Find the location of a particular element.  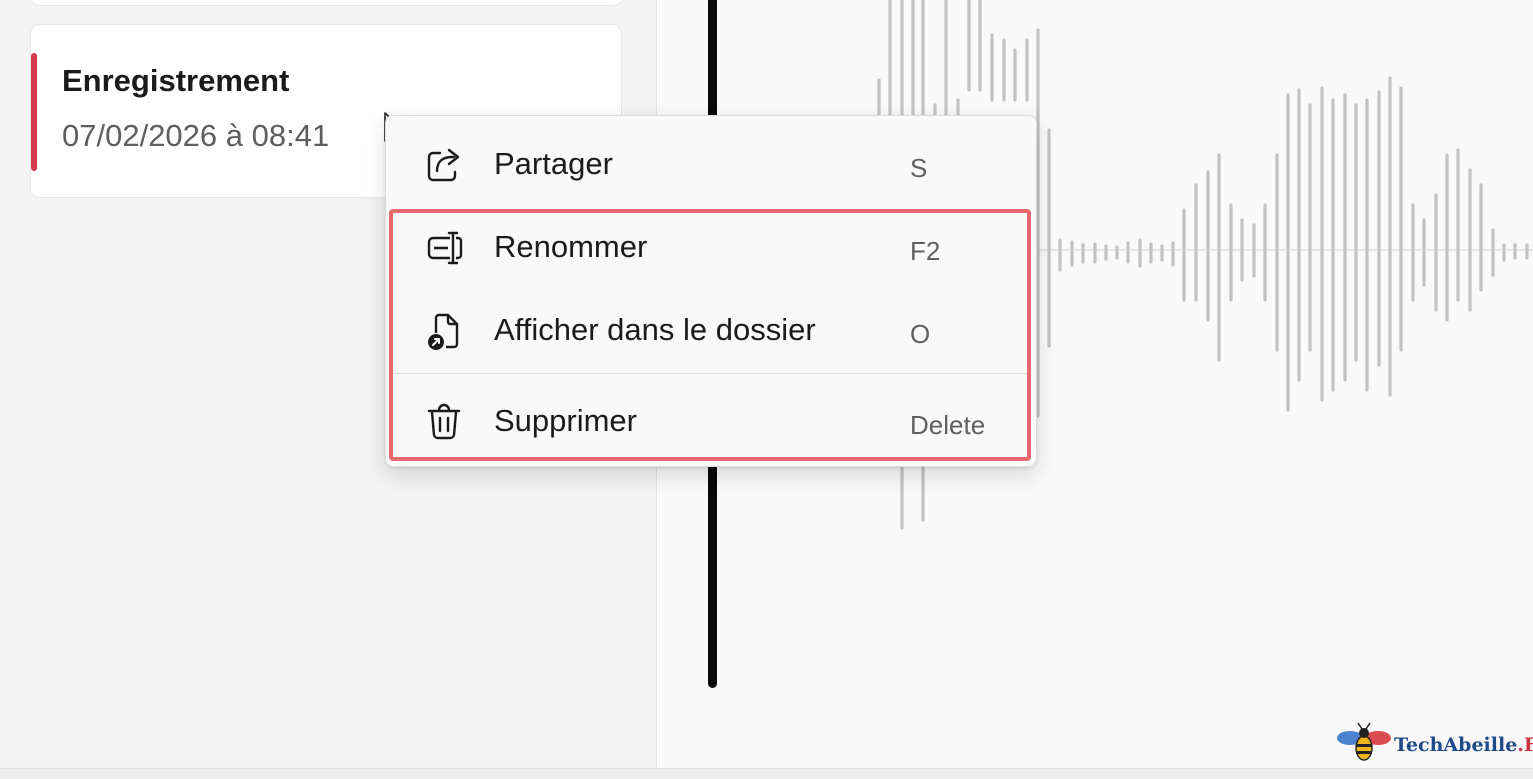

menu-item-shortcut: S is located at coordinates (919, 168).